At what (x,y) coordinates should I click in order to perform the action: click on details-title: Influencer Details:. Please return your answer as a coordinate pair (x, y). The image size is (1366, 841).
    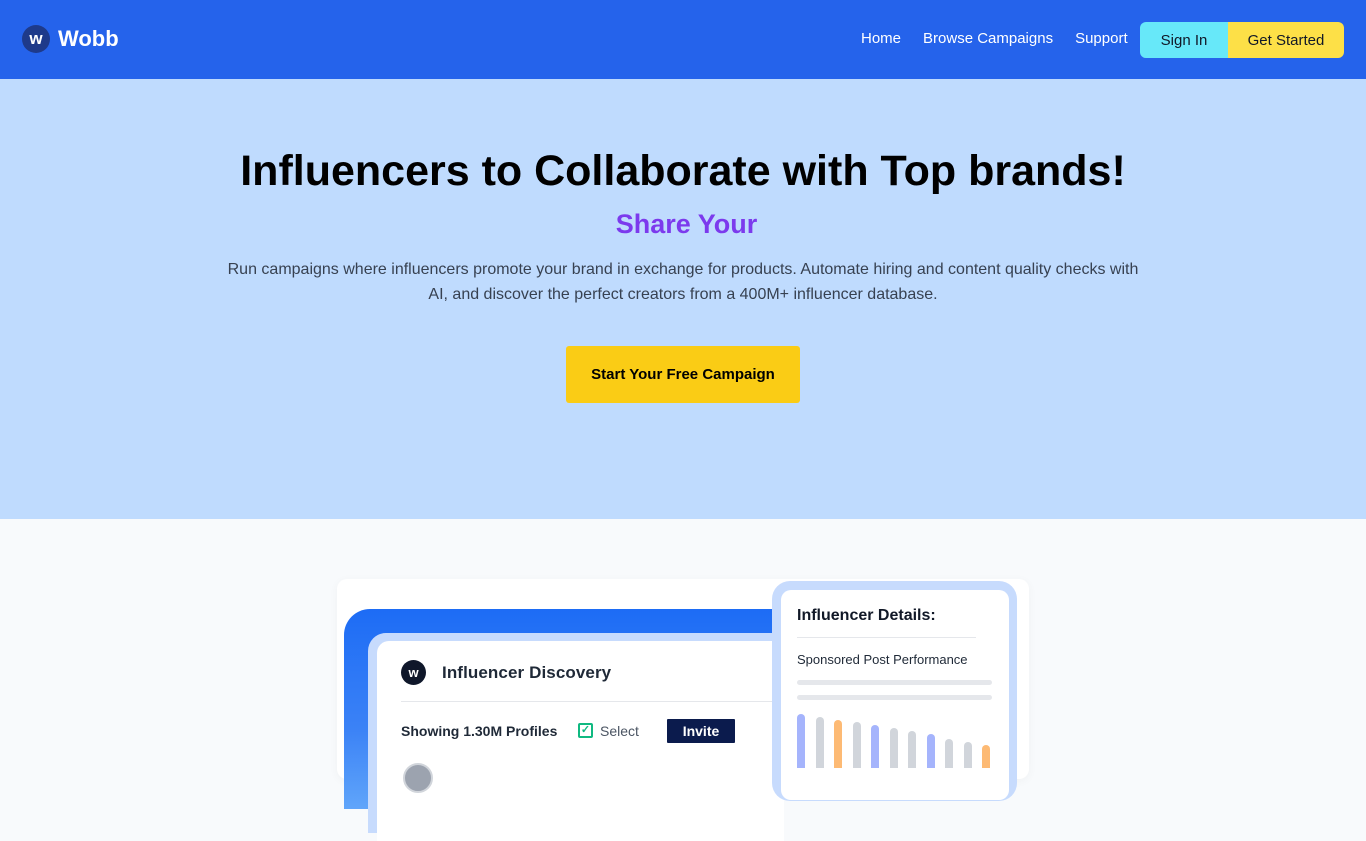
    Looking at the image, I should click on (866, 615).